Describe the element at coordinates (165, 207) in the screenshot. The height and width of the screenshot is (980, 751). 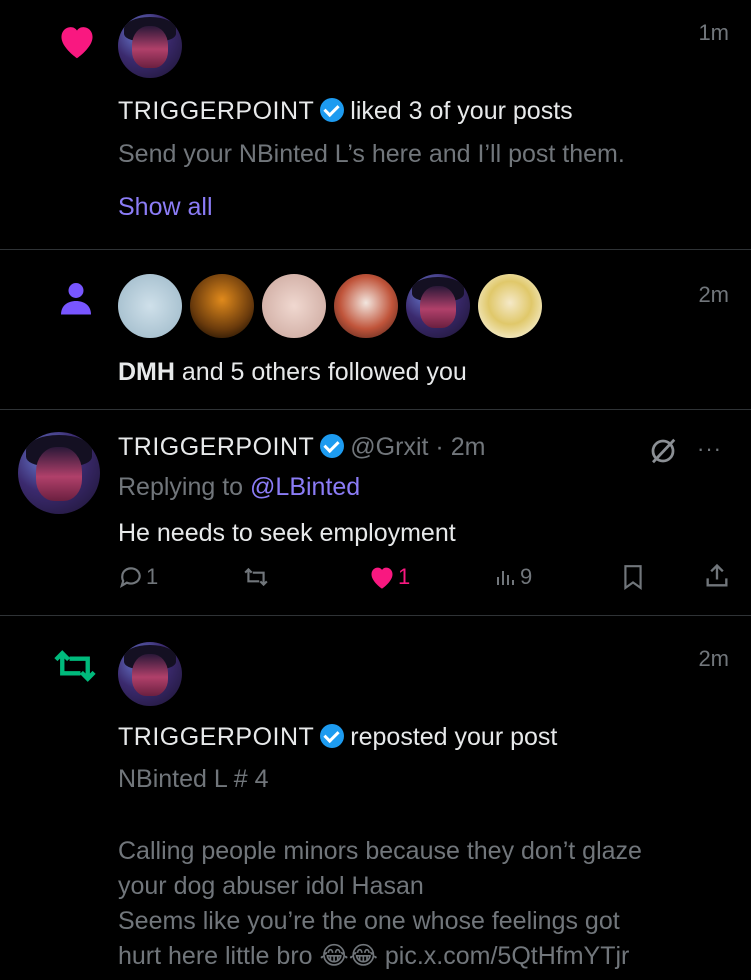
I see `show-all-link: Show all` at that location.